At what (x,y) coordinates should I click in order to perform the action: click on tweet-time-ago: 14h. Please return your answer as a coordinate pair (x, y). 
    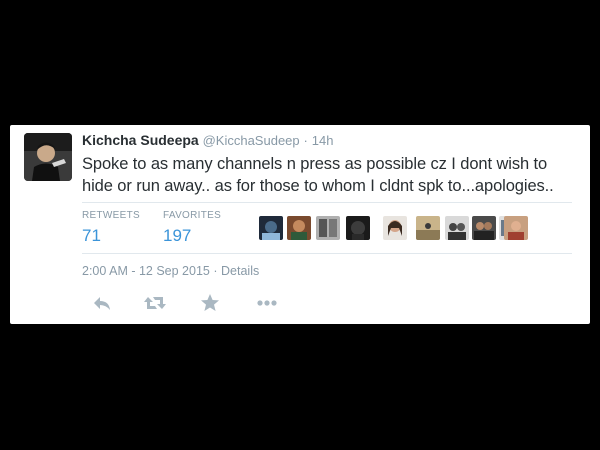
    Looking at the image, I should click on (323, 140).